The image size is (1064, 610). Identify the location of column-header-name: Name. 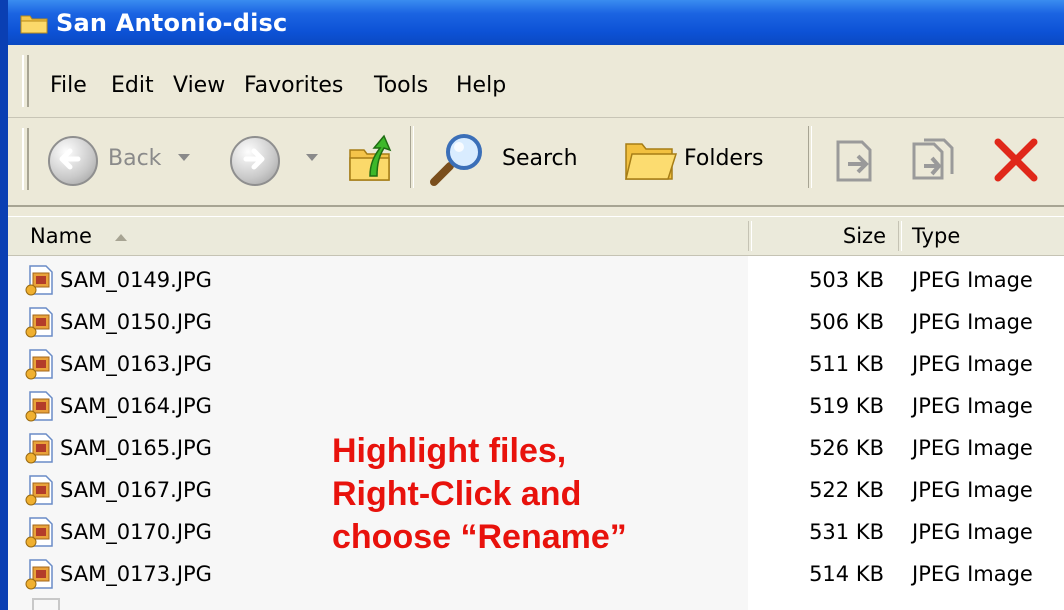
(389, 236).